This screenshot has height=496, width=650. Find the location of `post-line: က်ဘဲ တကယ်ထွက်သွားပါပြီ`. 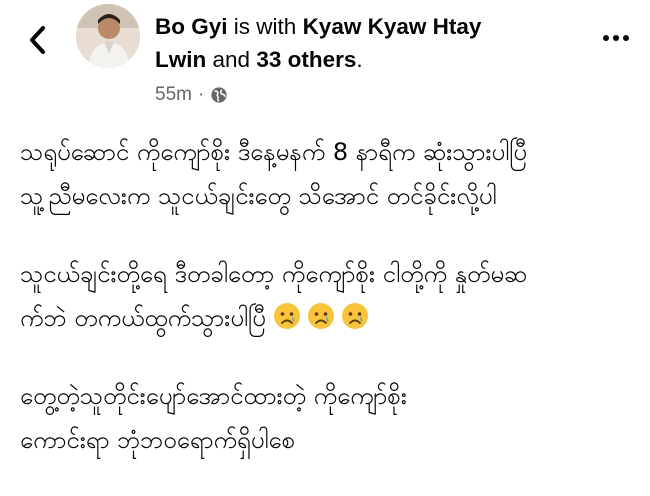

post-line: က်ဘဲ တကယ်ထွက်သွားပါပြီ is located at coordinates (330, 318).